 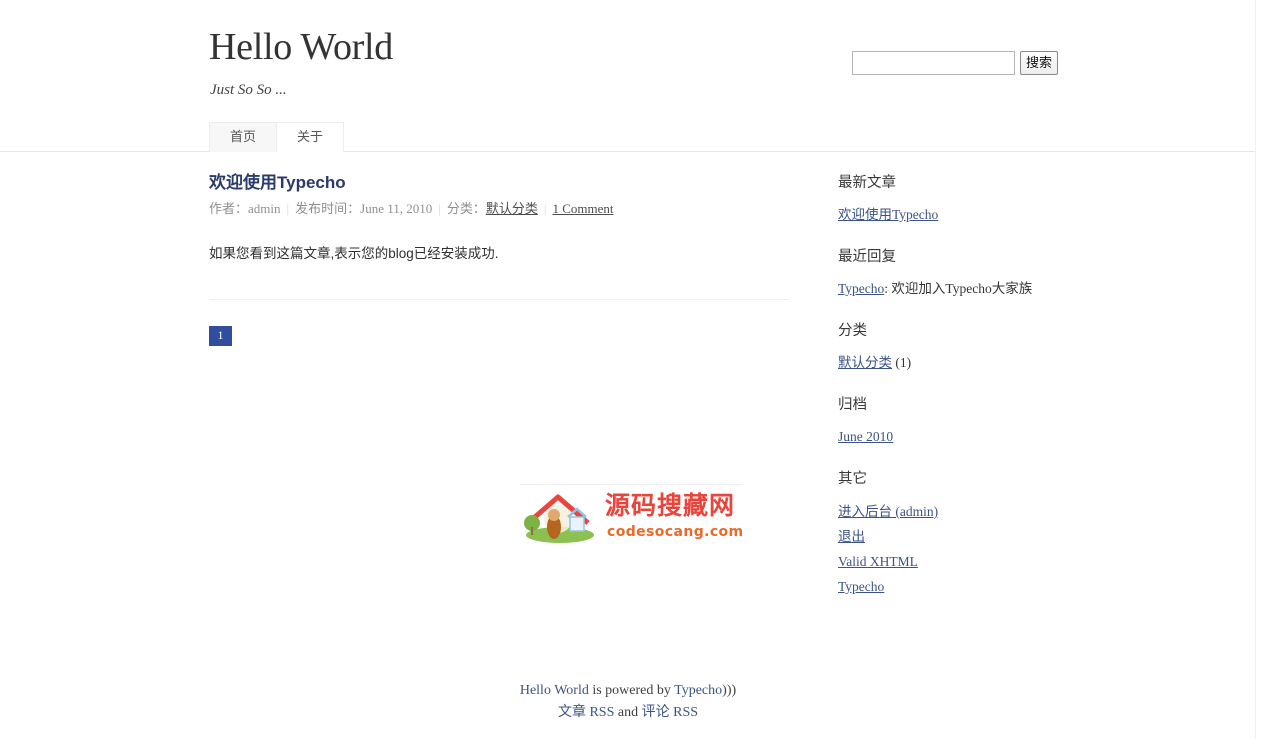 What do you see at coordinates (229, 208) in the screenshot?
I see `post-author-label: 作者：` at bounding box center [229, 208].